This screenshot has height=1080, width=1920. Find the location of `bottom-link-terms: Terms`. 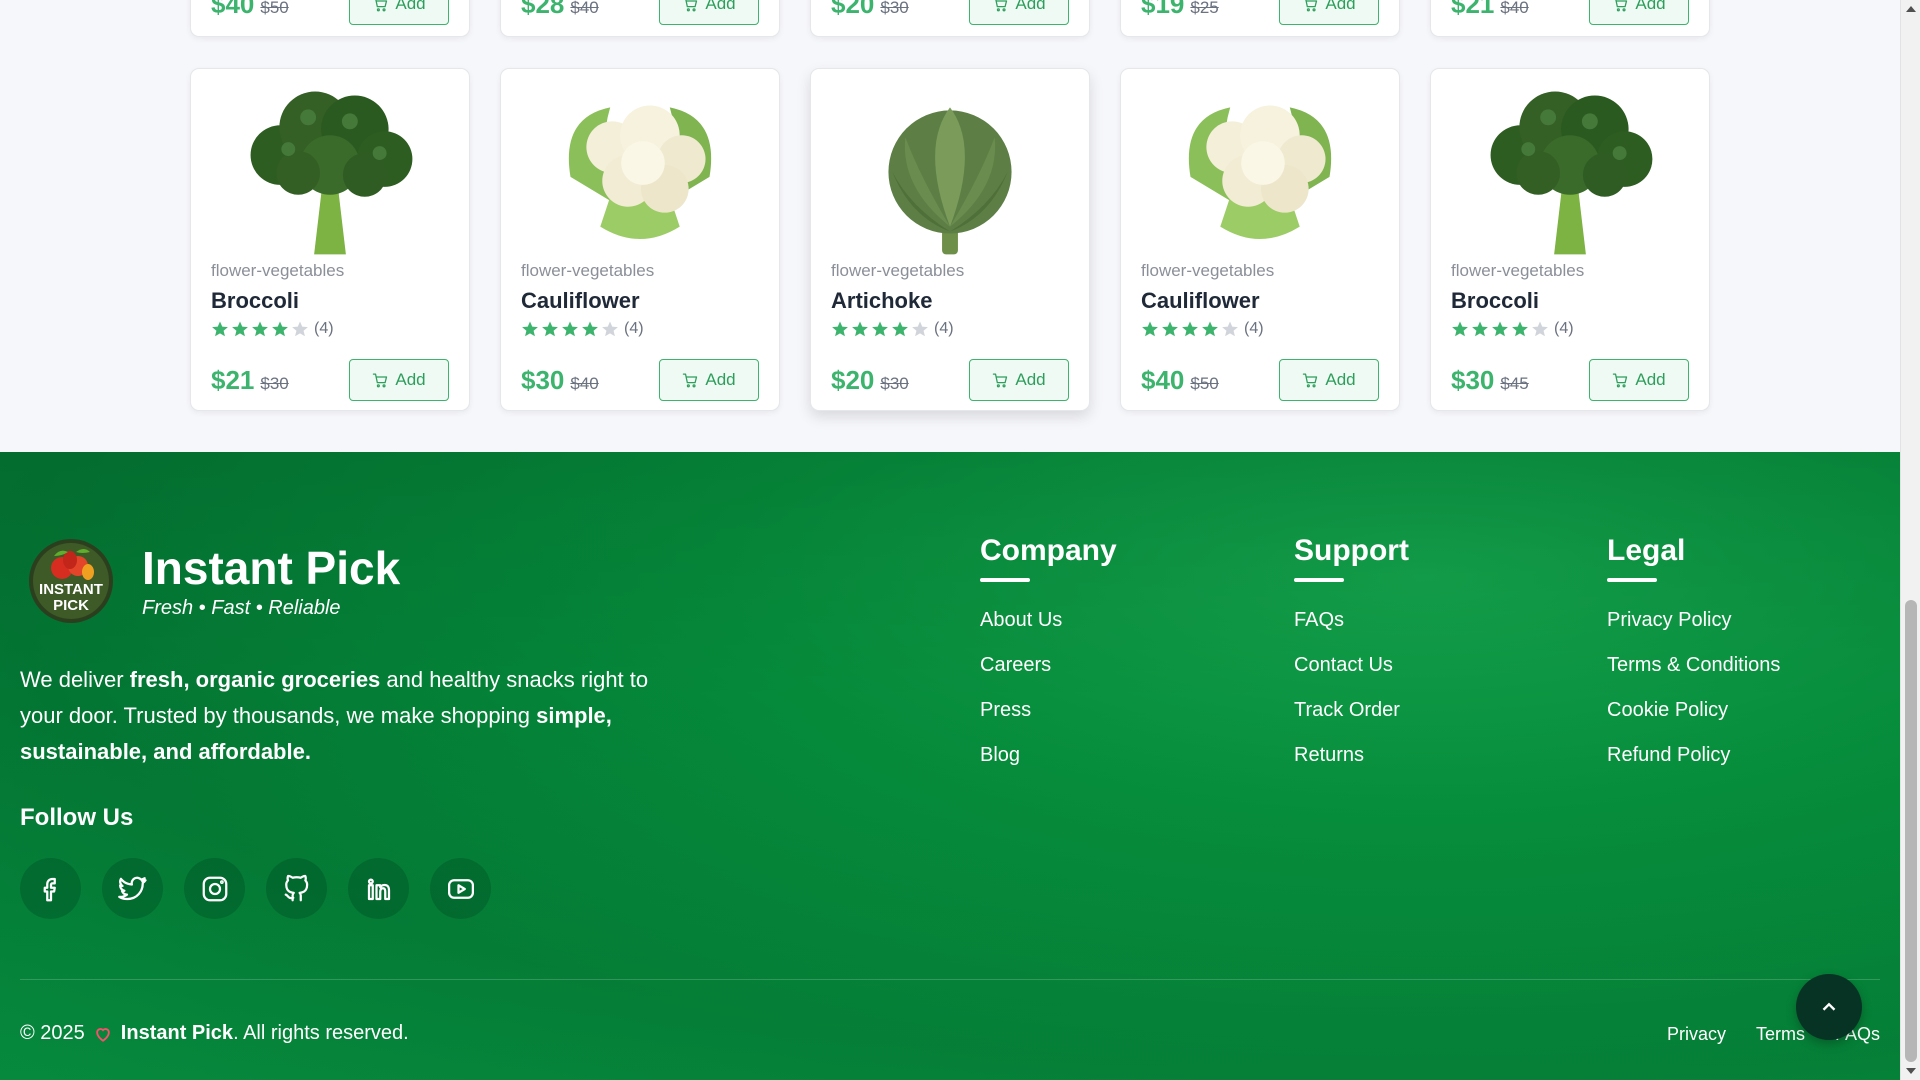

bottom-link-terms: Terms is located at coordinates (1780, 1034).